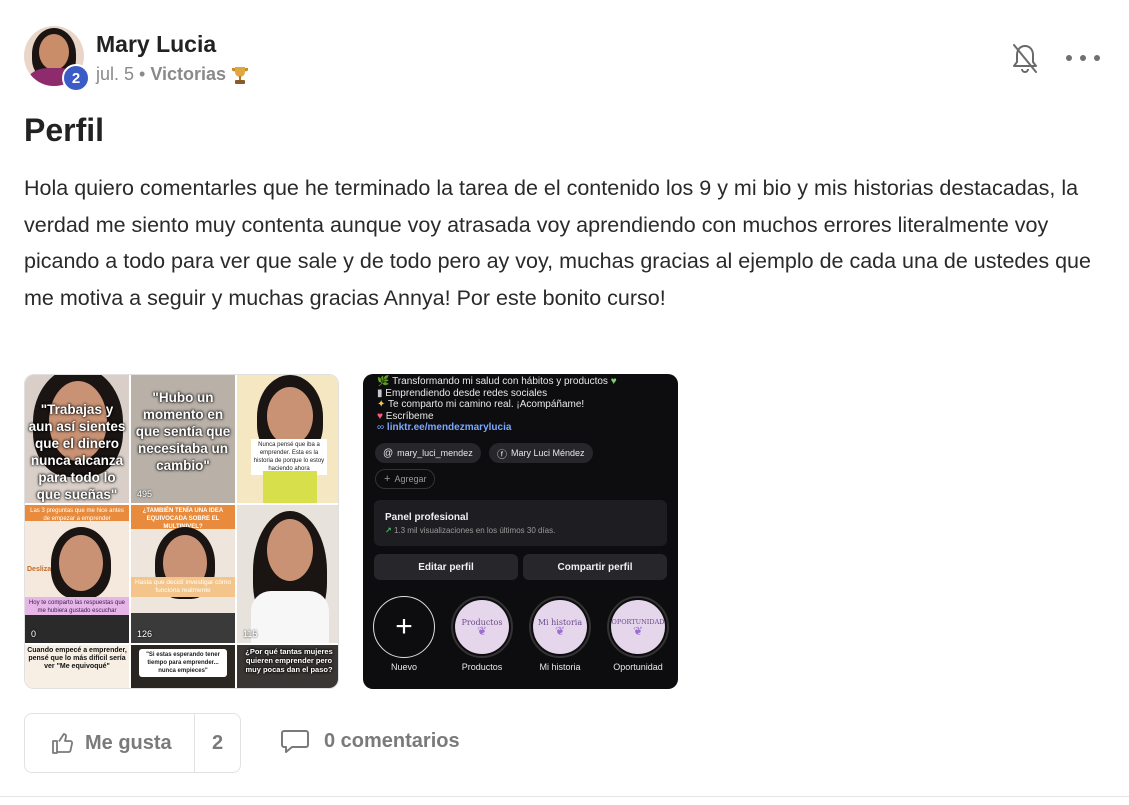  What do you see at coordinates (449, 427) in the screenshot?
I see `bio-link: linktr.ee/mendezmarylucia` at bounding box center [449, 427].